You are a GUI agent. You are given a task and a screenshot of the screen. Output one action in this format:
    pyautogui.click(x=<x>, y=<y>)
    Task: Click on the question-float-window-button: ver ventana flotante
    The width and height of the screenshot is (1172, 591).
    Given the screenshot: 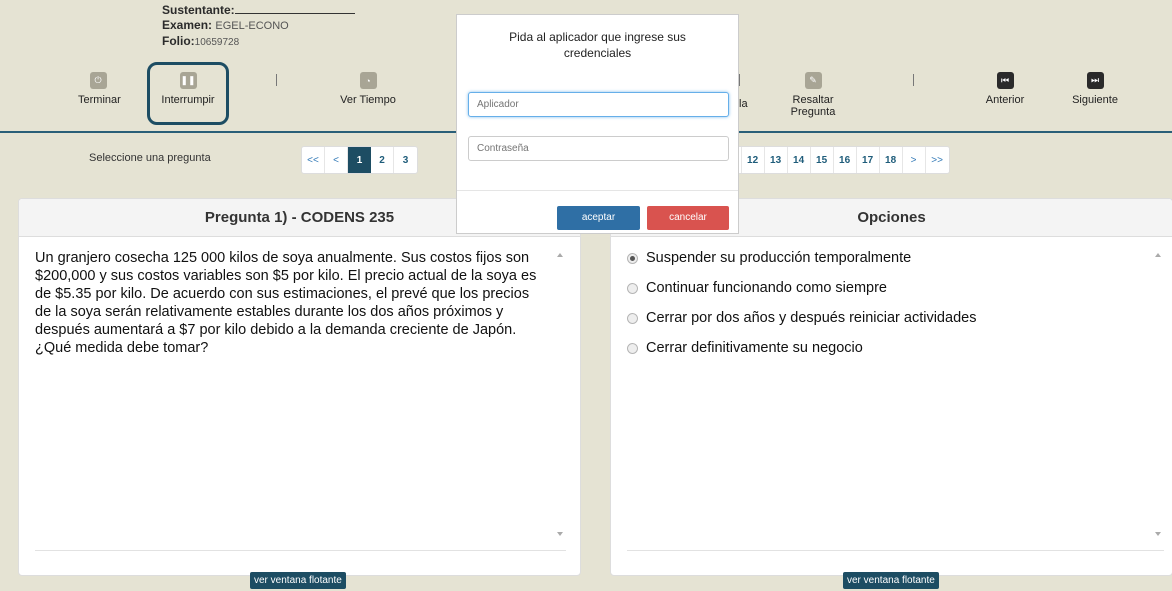 What is the action you would take?
    pyautogui.click(x=298, y=580)
    